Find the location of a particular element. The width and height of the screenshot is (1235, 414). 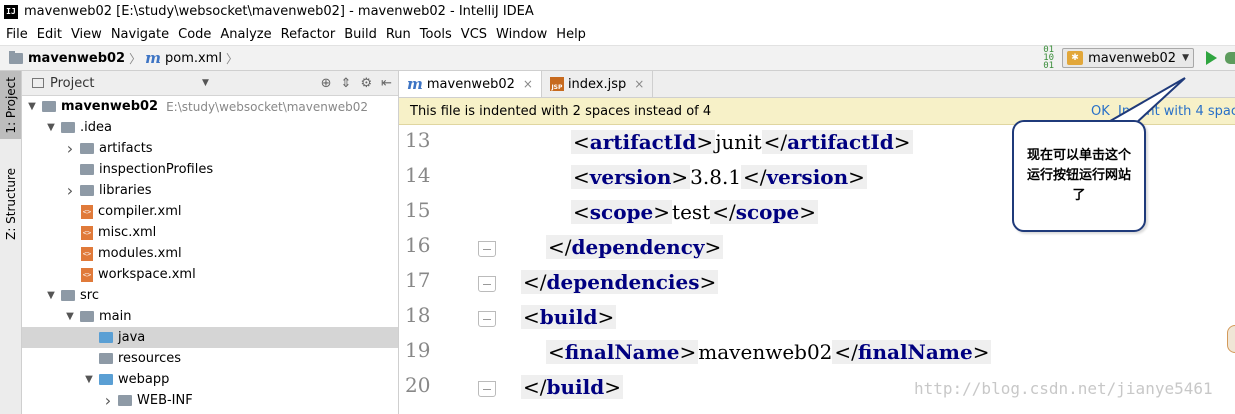

project-panel-title: Project is located at coordinates (72, 83).